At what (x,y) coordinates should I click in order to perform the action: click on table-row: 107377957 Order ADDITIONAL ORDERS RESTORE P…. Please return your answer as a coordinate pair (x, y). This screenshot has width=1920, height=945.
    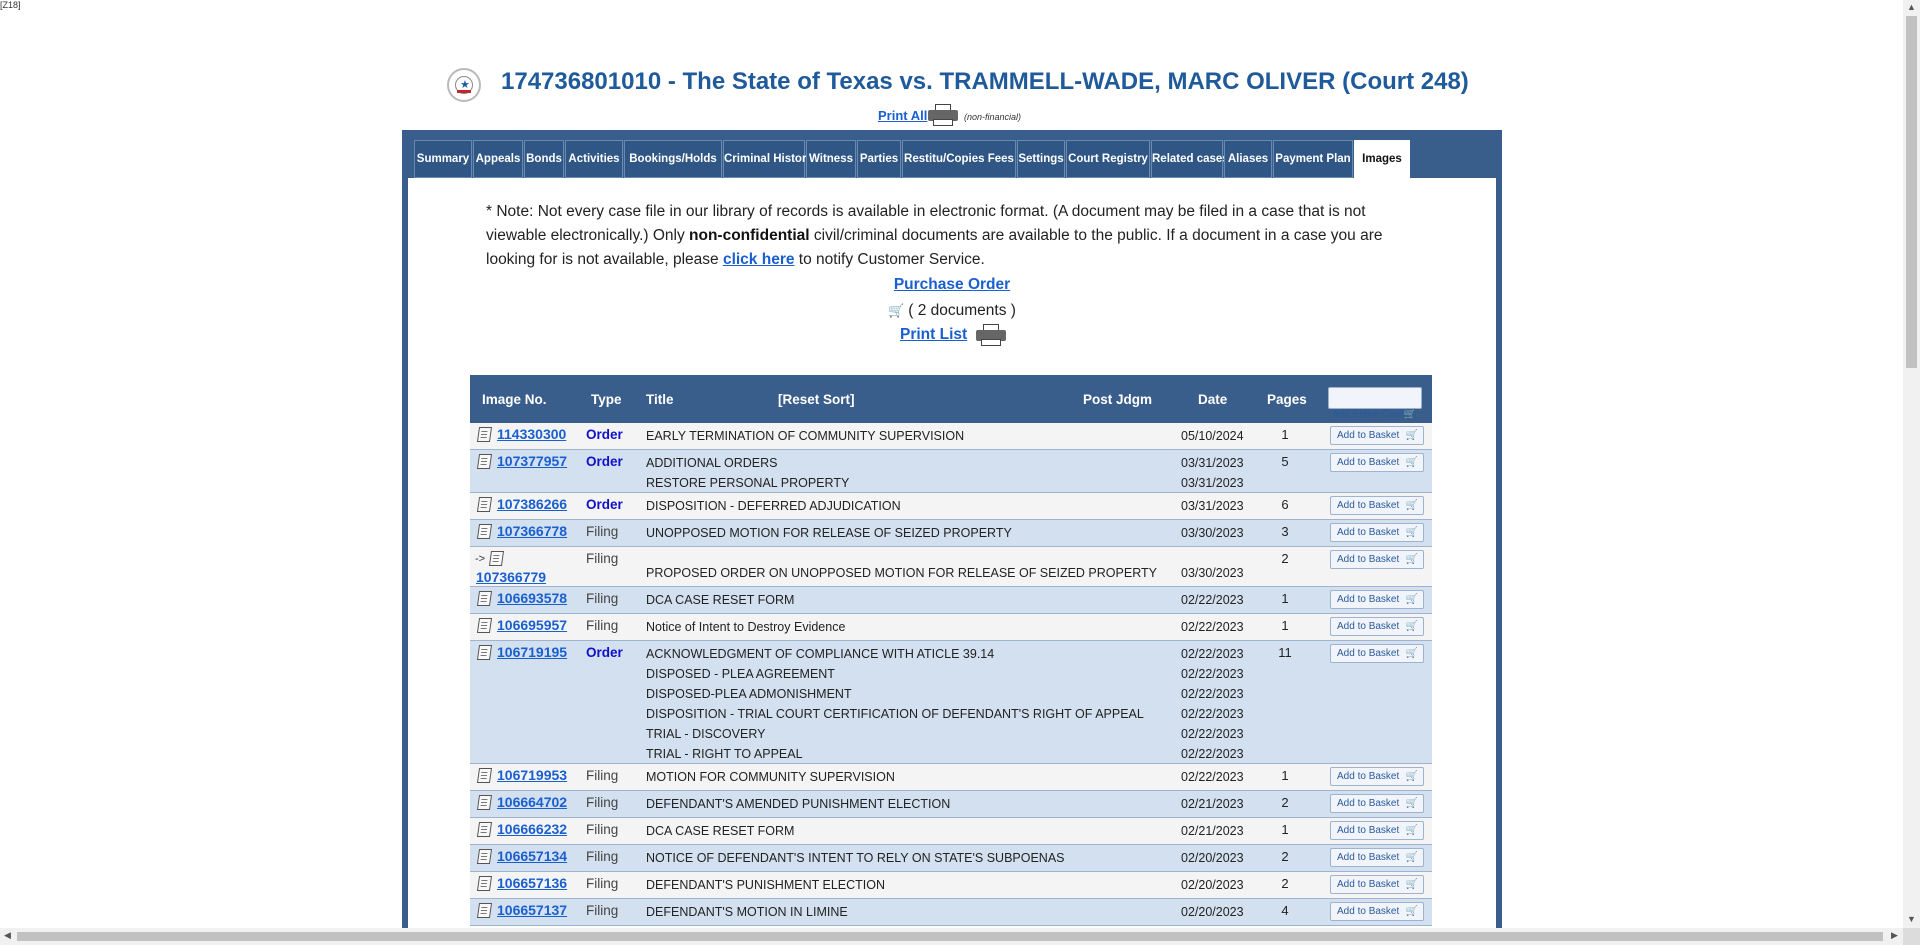
    Looking at the image, I should click on (951, 471).